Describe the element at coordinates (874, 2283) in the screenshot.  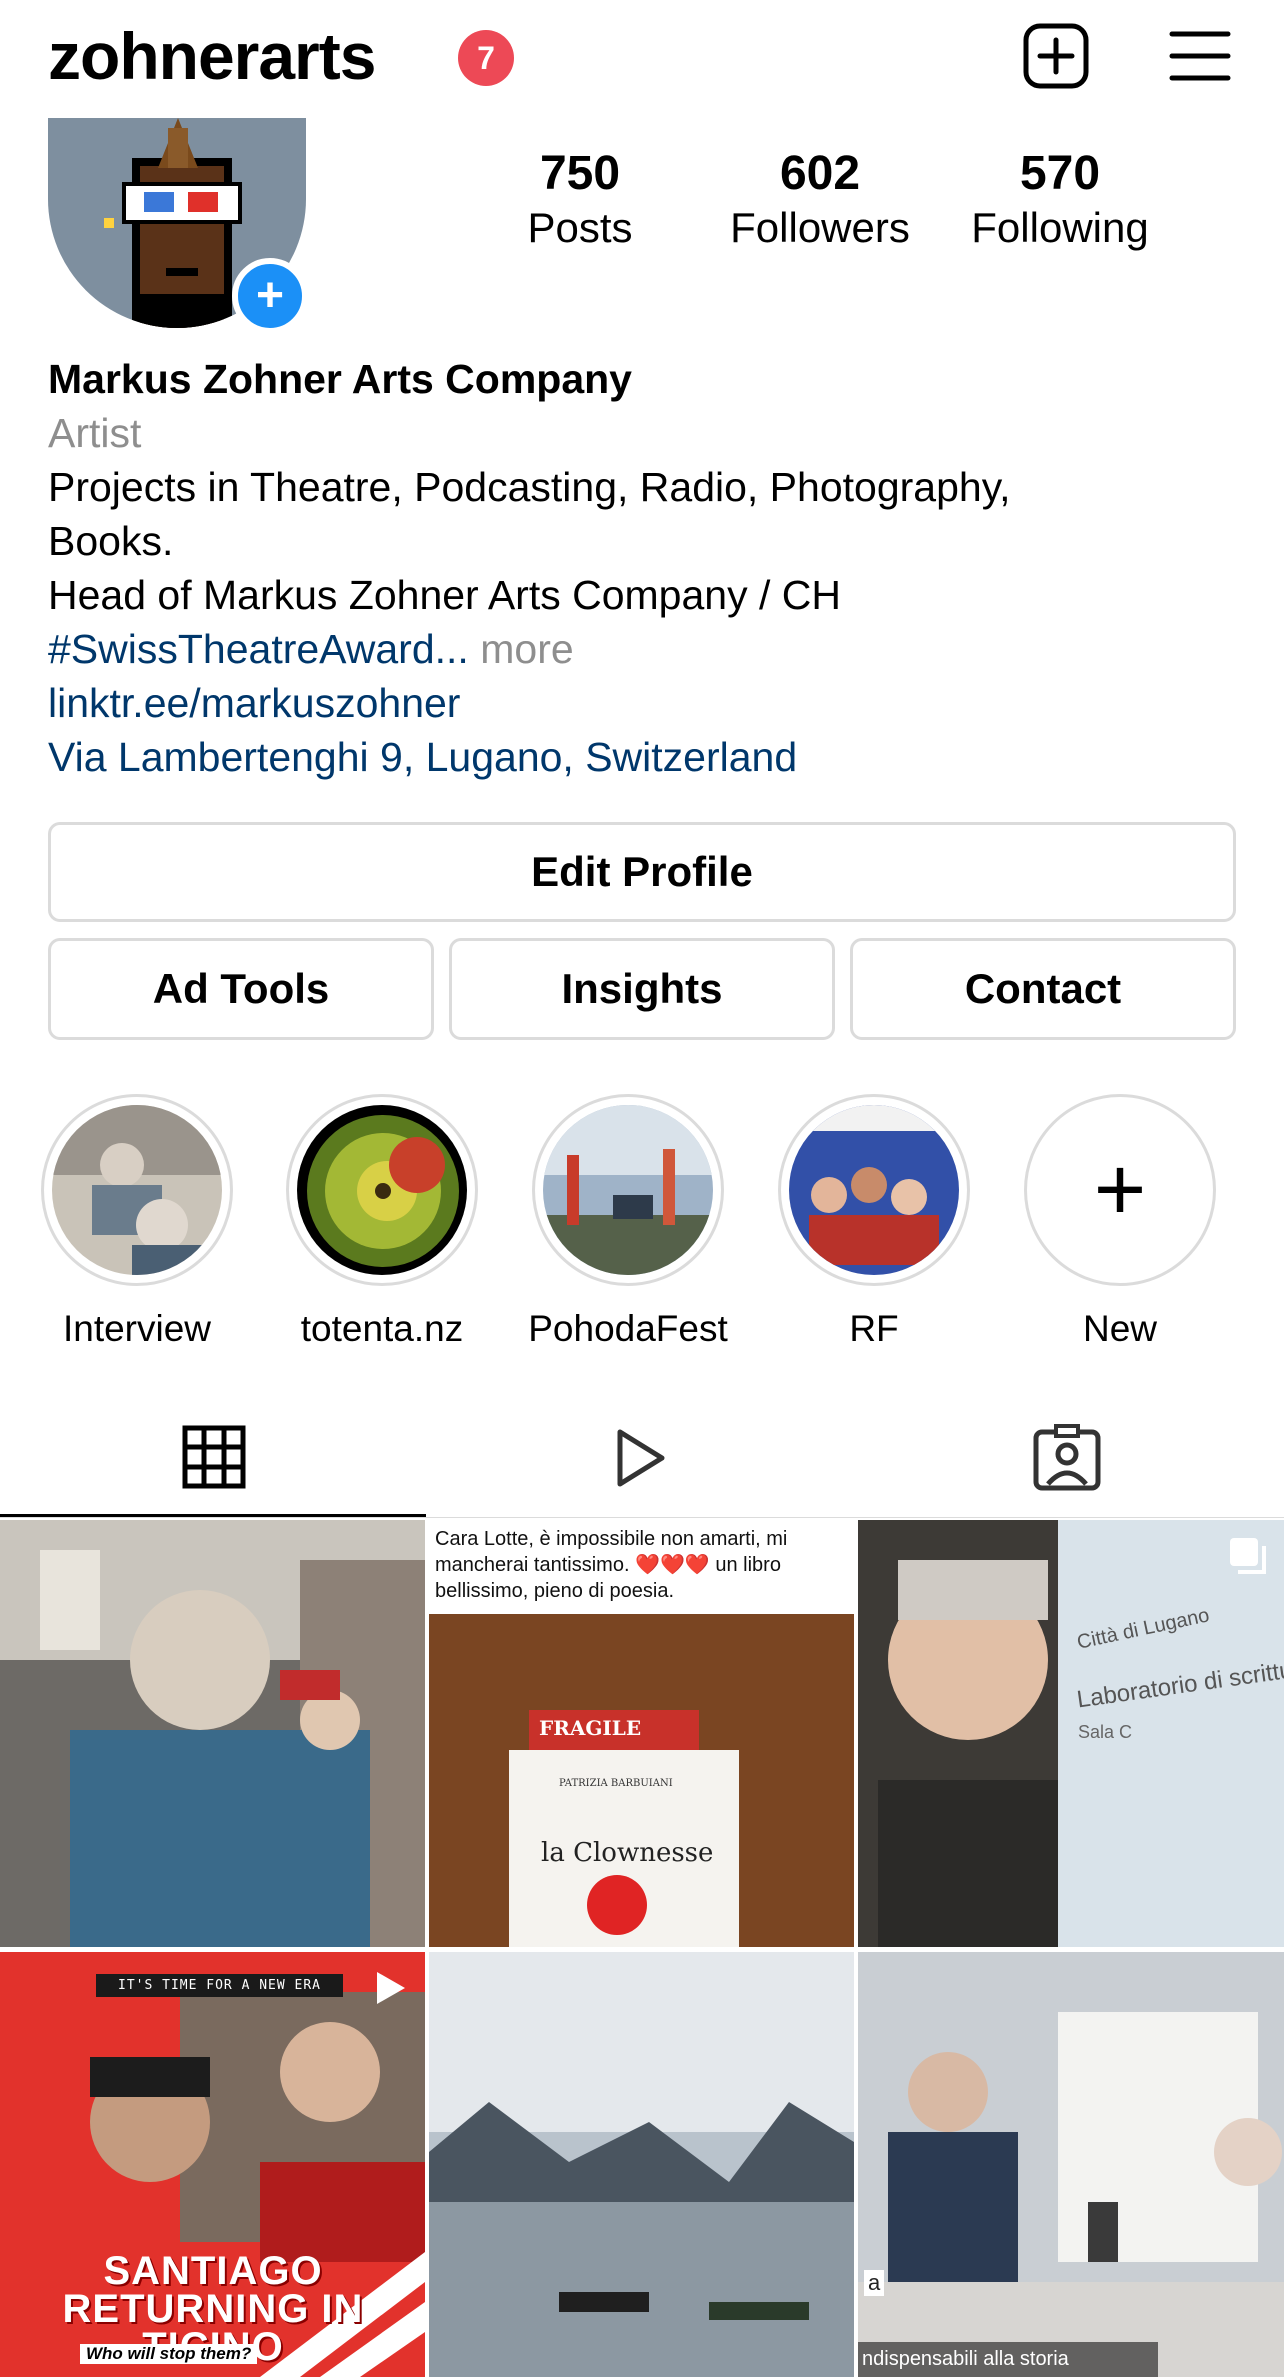
I see `post-text: a` at that location.